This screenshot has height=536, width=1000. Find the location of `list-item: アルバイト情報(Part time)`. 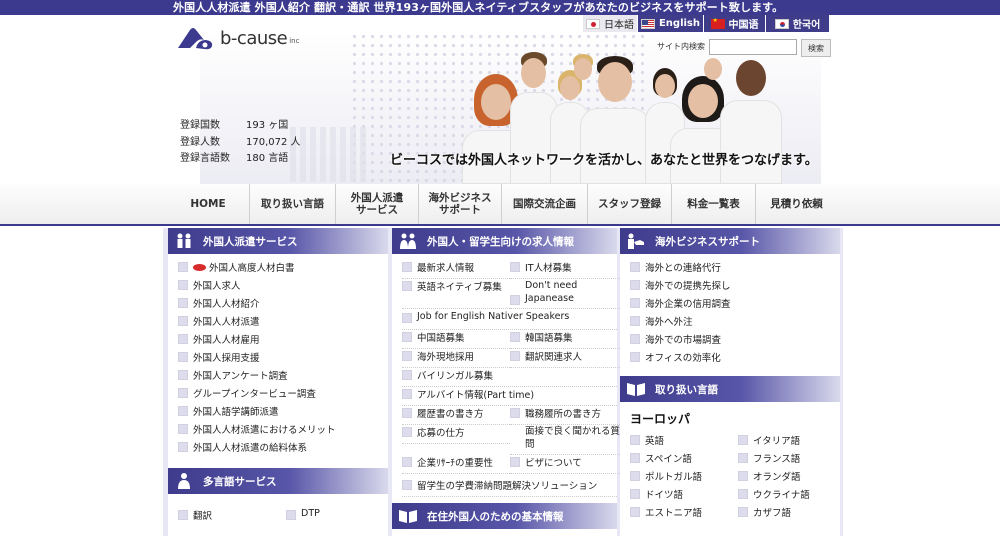

list-item: アルバイト情報(Part time) is located at coordinates (509, 396).